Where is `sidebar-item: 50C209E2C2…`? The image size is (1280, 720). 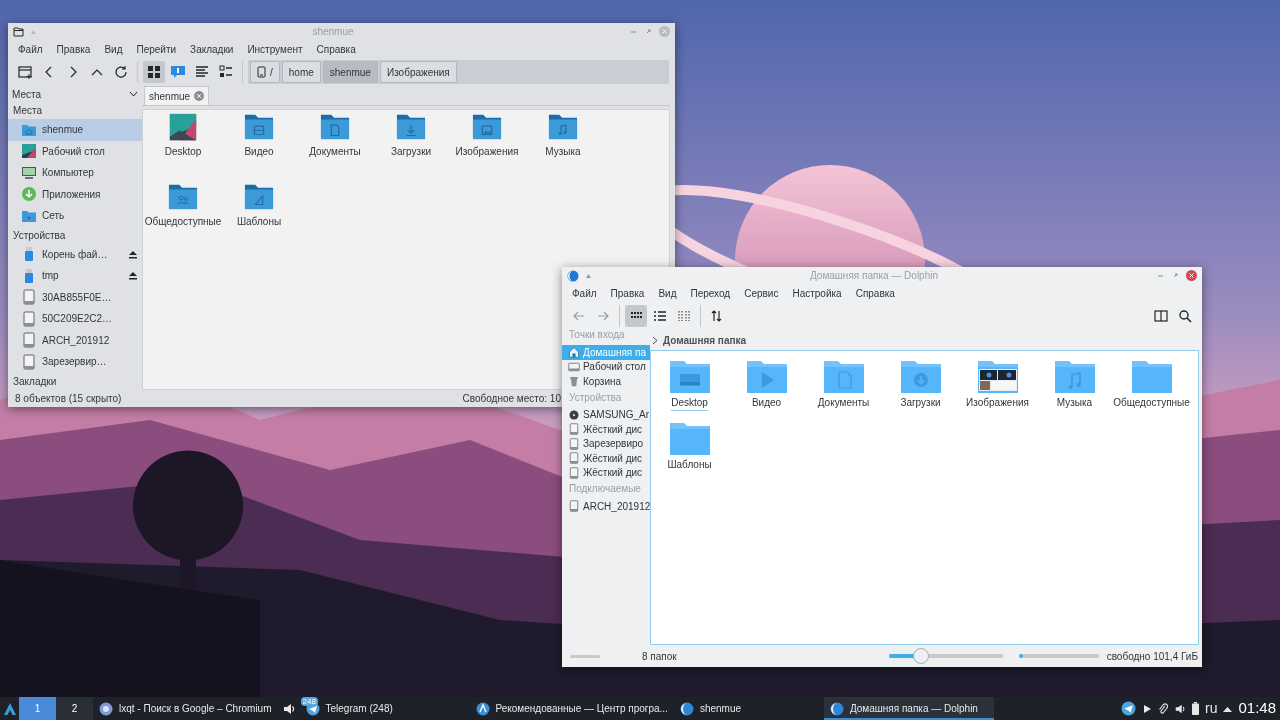 sidebar-item: 50C209E2C2… is located at coordinates (75, 319).